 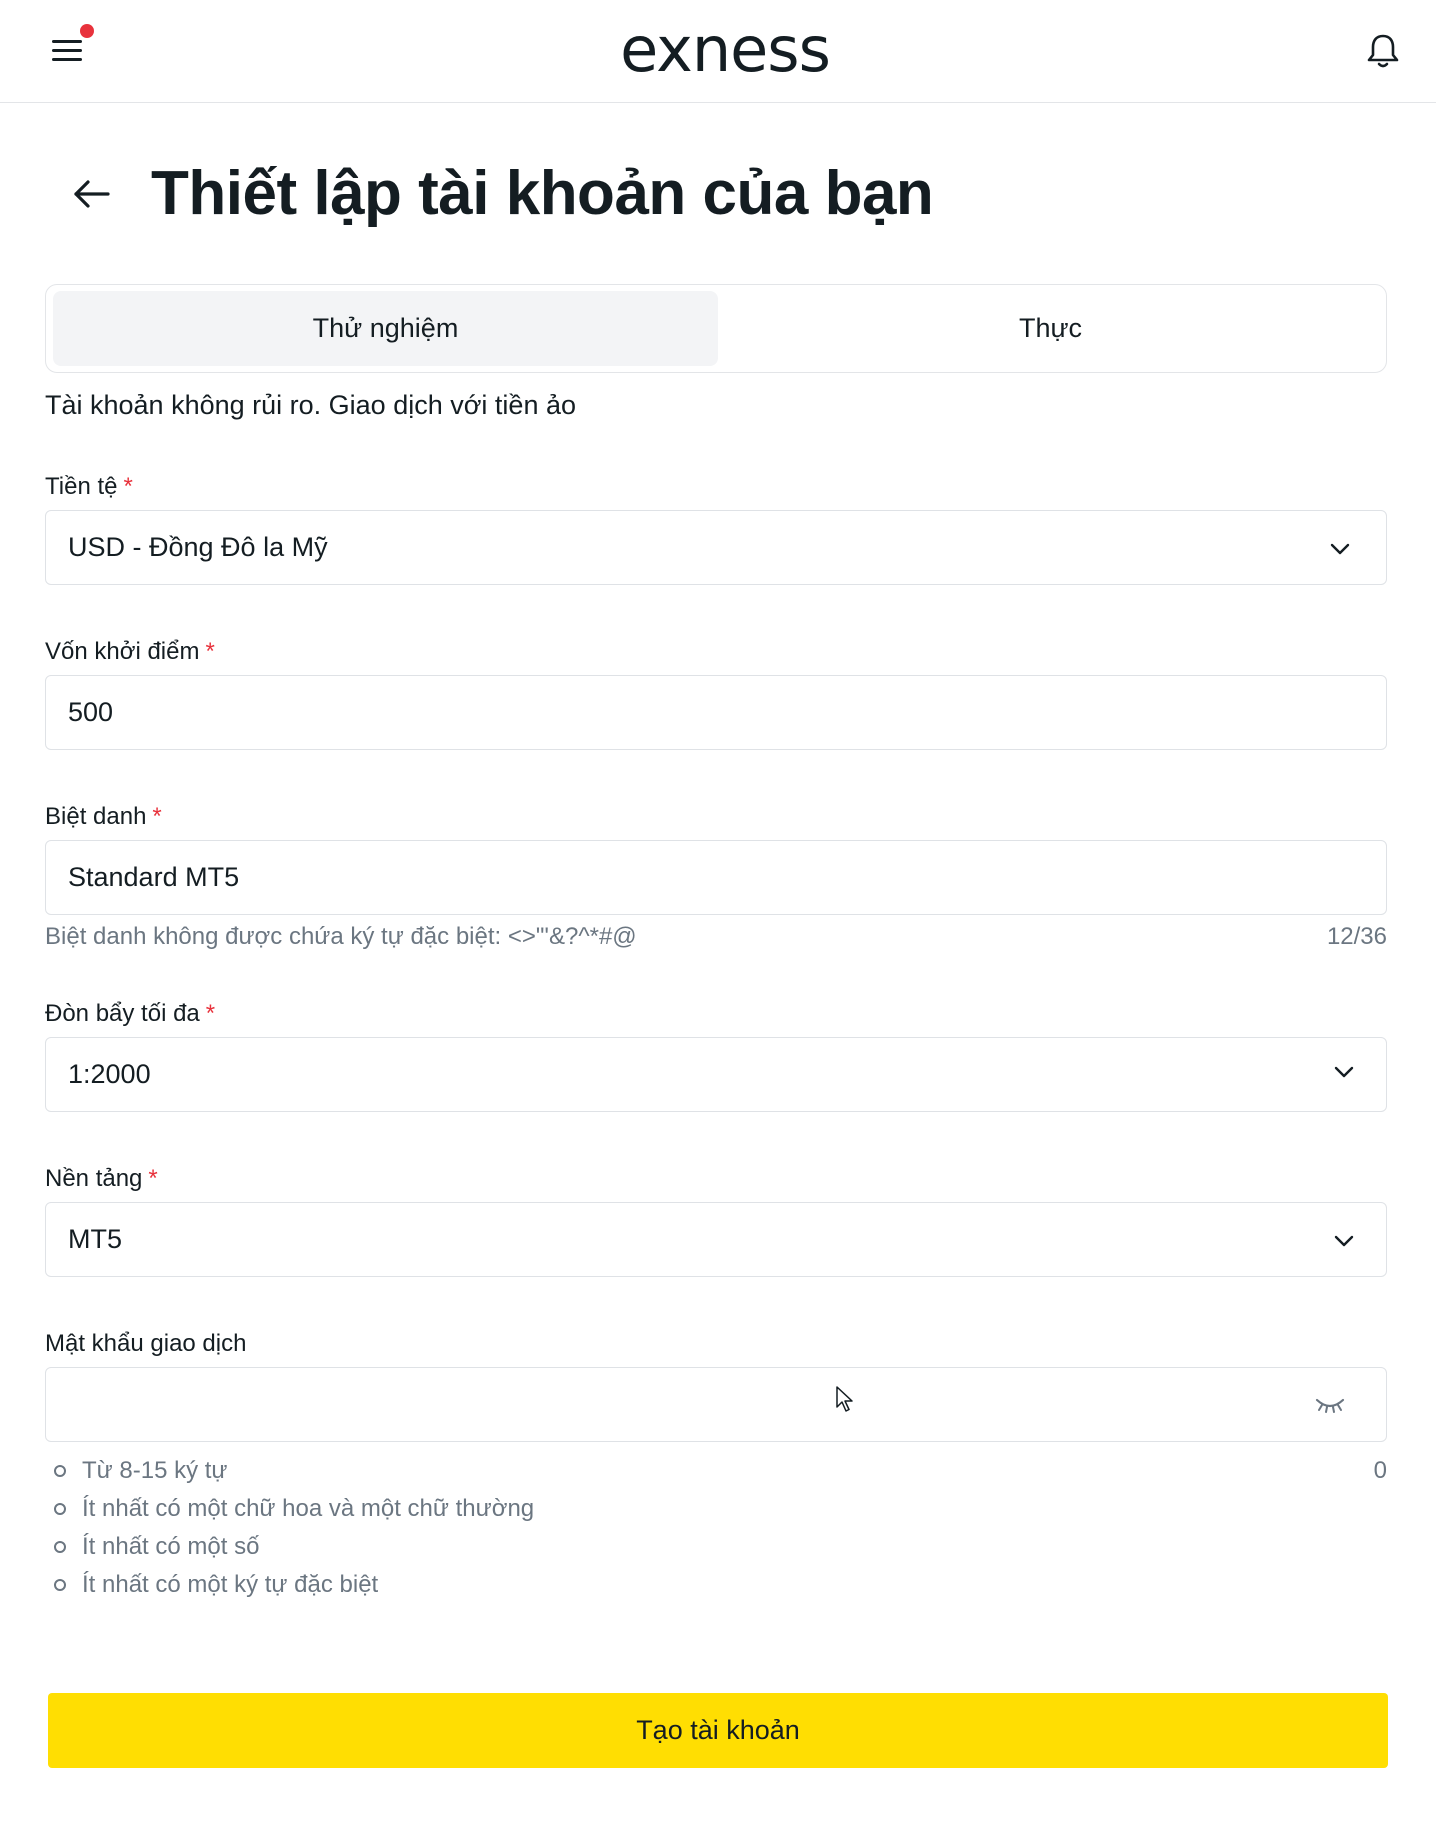 What do you see at coordinates (87, 31) in the screenshot?
I see `notification-dot` at bounding box center [87, 31].